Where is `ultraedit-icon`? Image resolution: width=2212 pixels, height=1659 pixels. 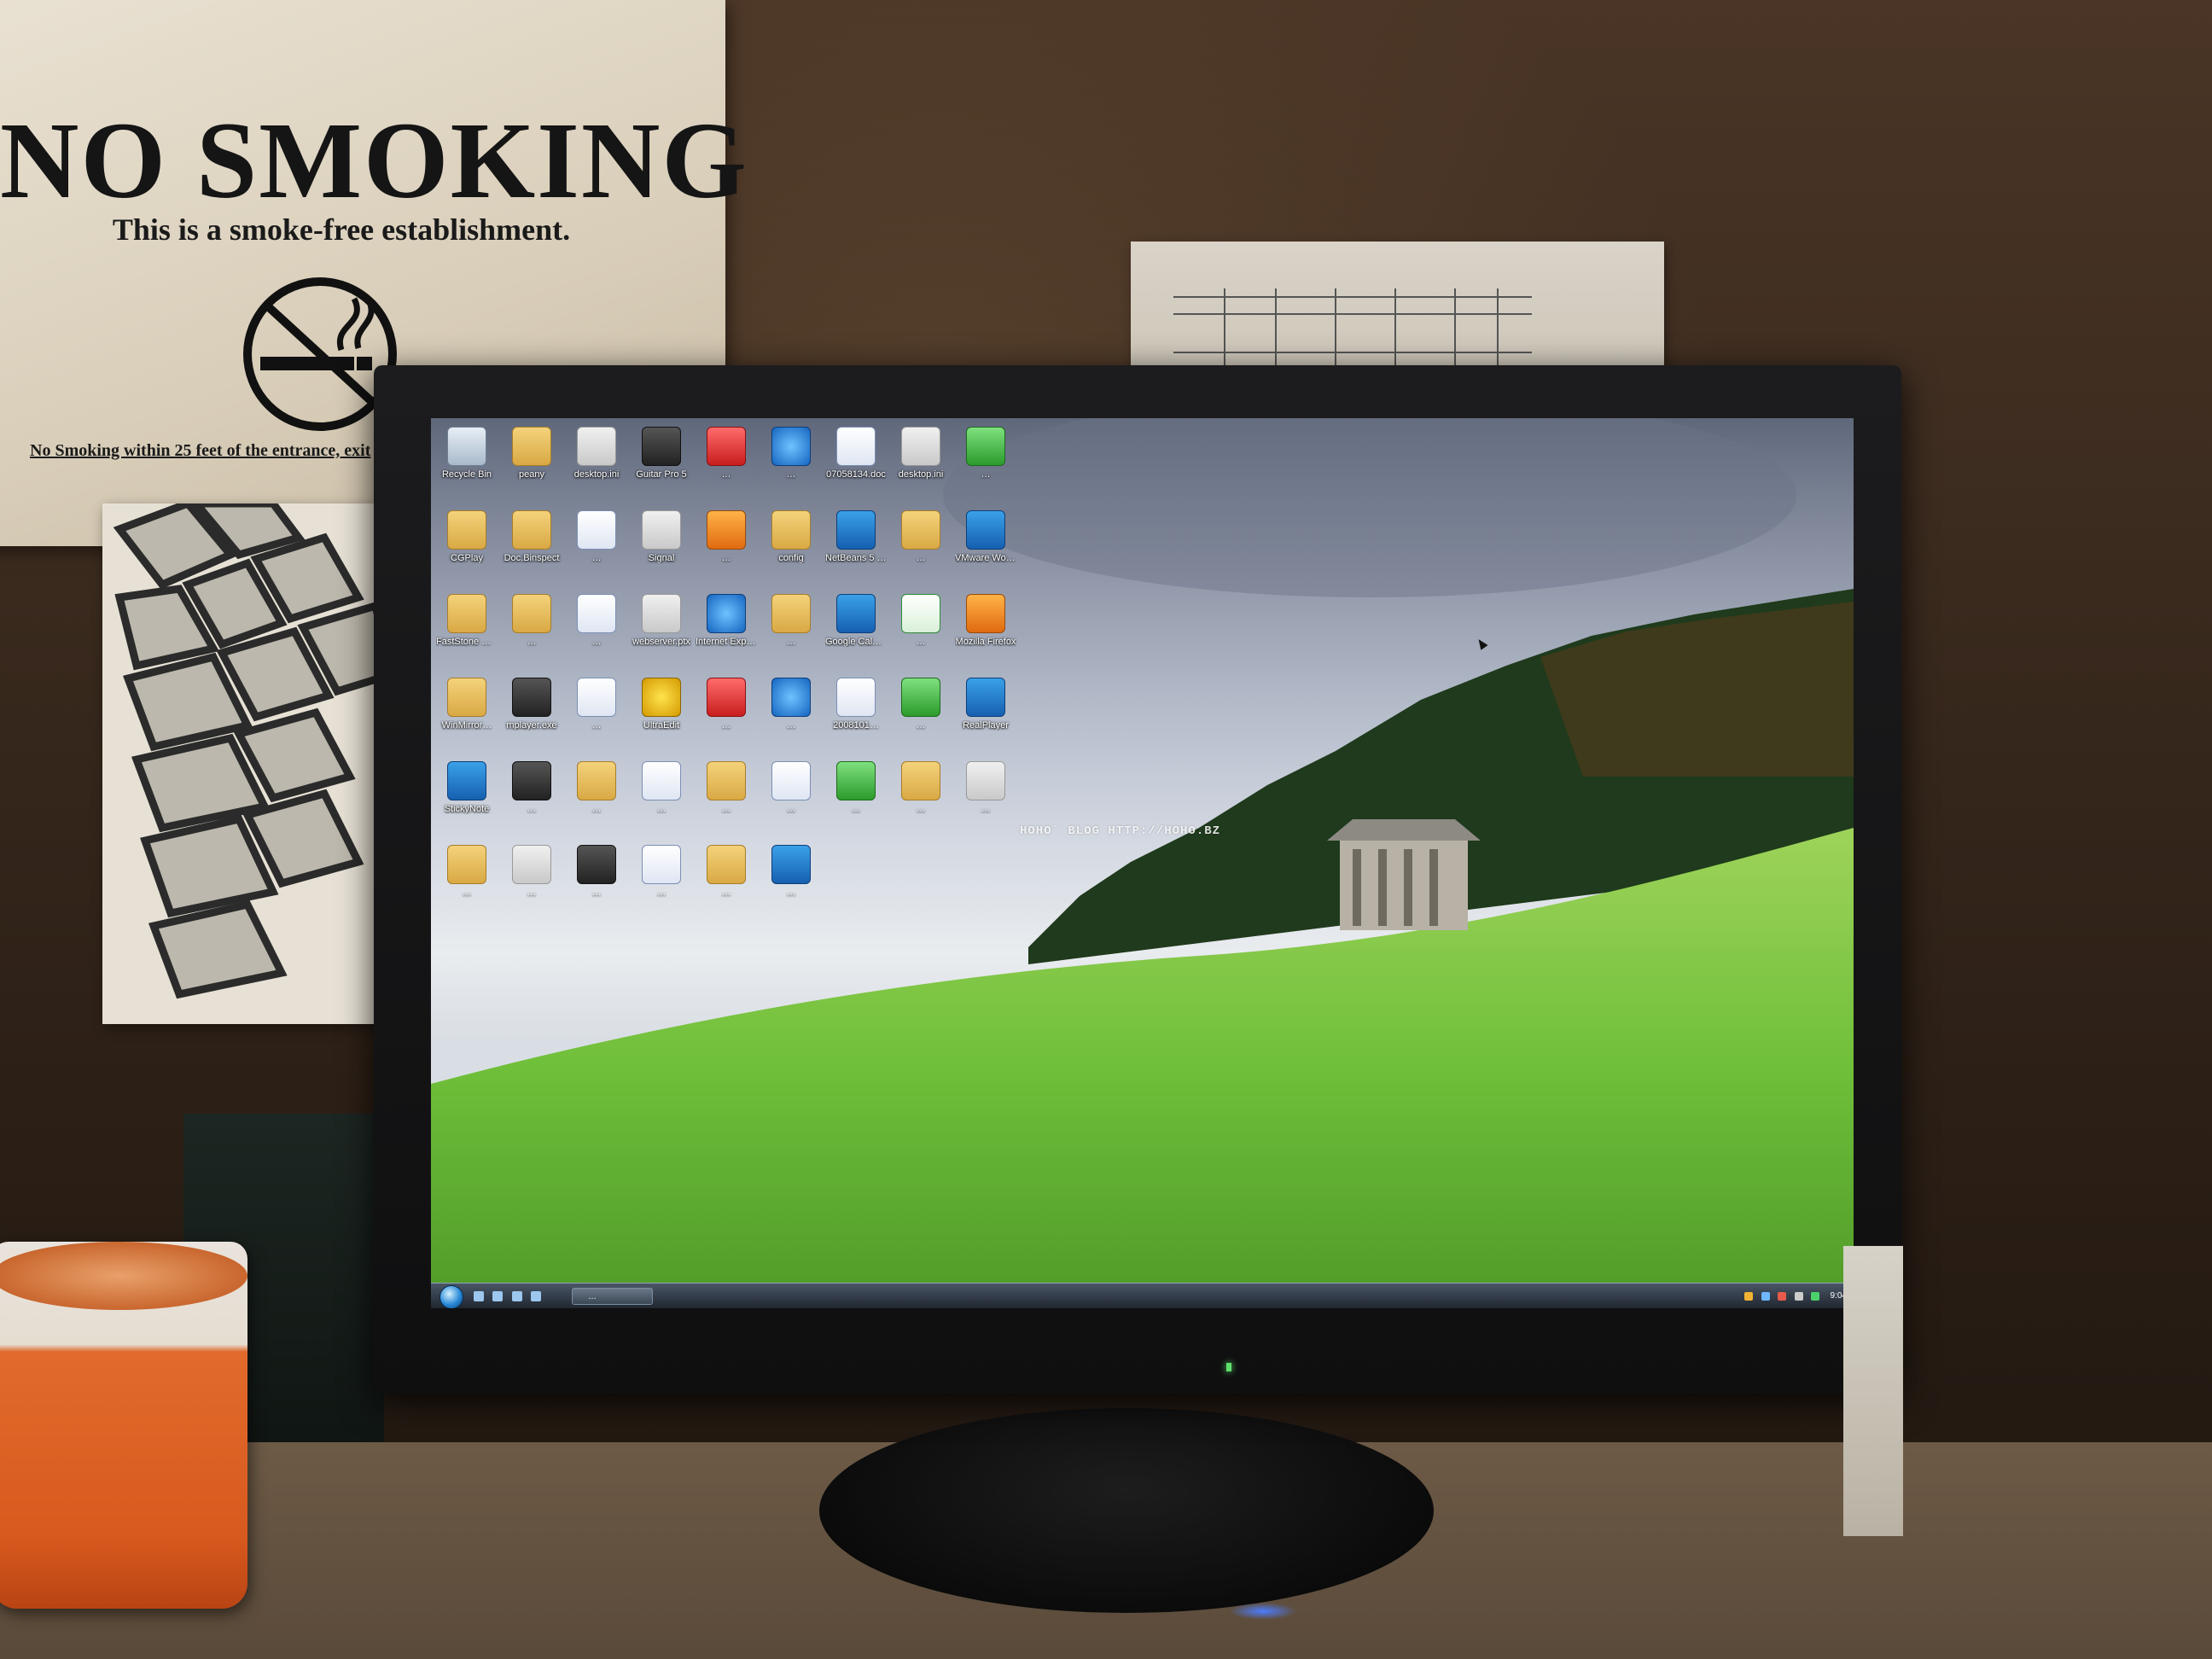 ultraedit-icon is located at coordinates (661, 697).